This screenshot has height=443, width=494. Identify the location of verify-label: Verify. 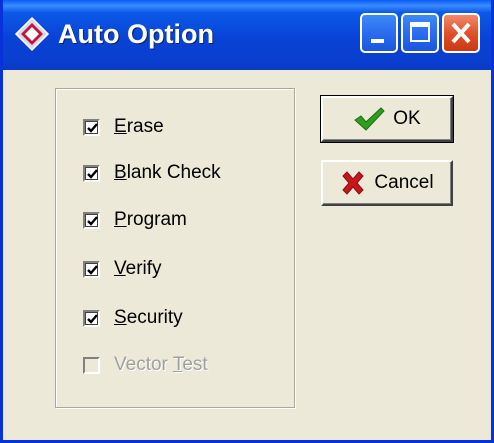
(138, 268).